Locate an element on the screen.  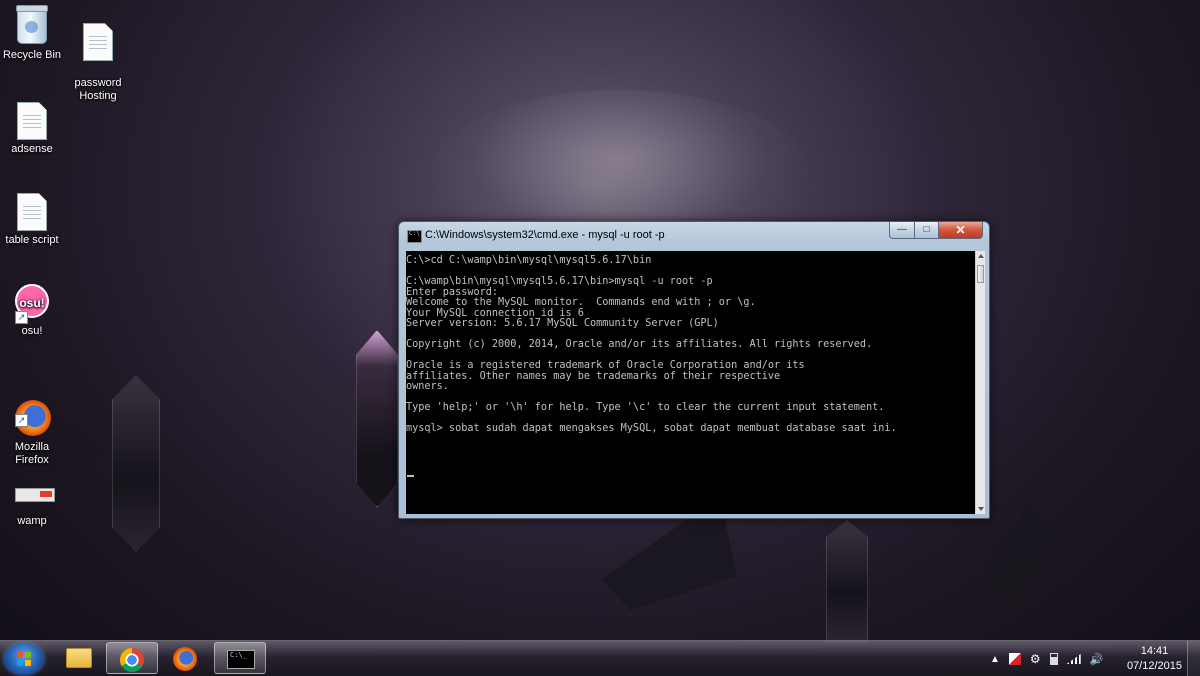
folder-icon is located at coordinates (79, 658).